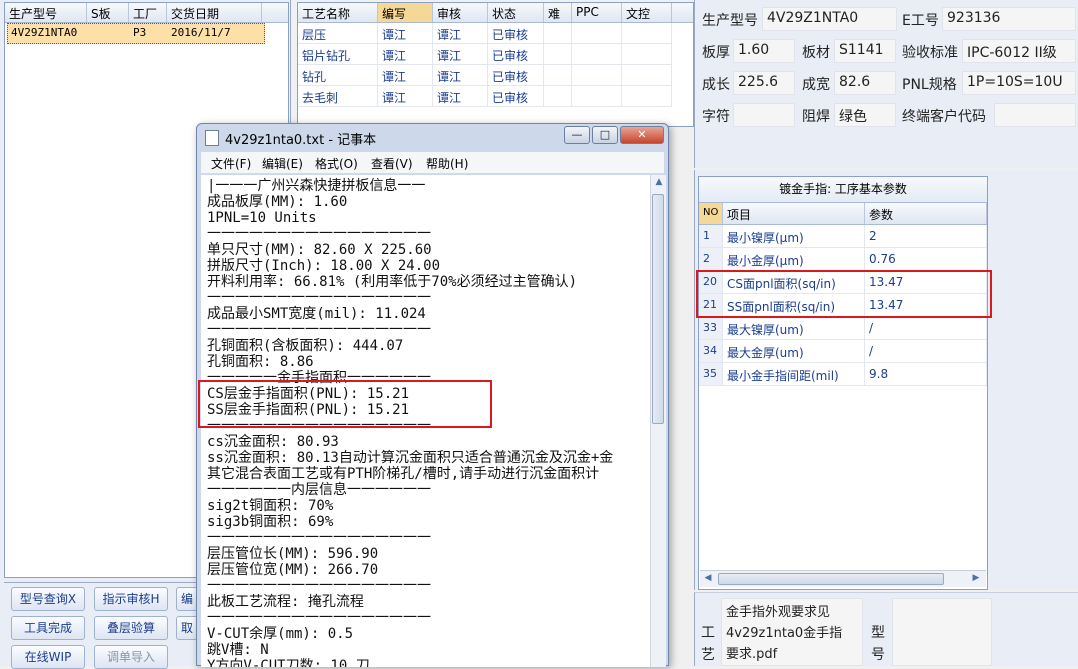  I want to click on indicator-review-button: 指示审核H, so click(131, 599).